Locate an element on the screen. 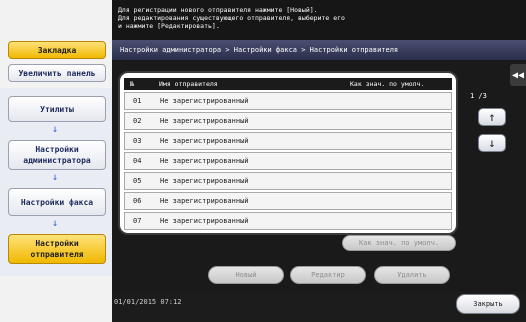 The image size is (526, 322). close-button: Закрыть is located at coordinates (488, 304).